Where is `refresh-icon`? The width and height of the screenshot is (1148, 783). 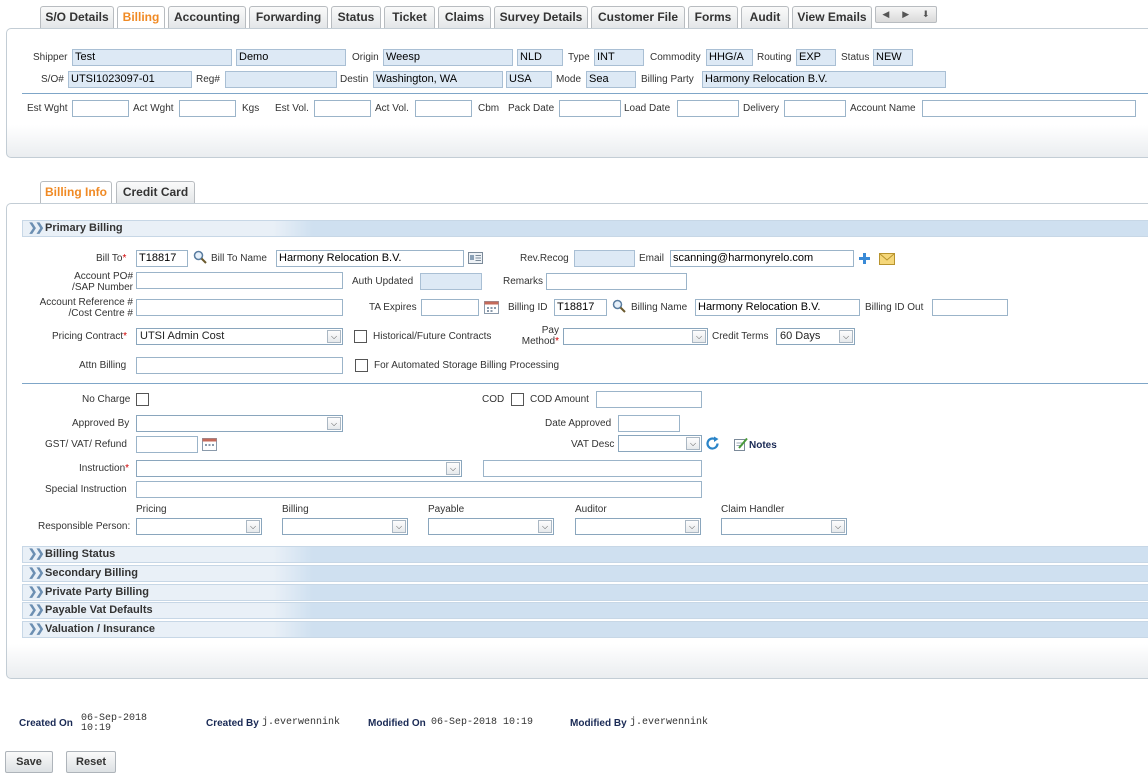 refresh-icon is located at coordinates (712, 443).